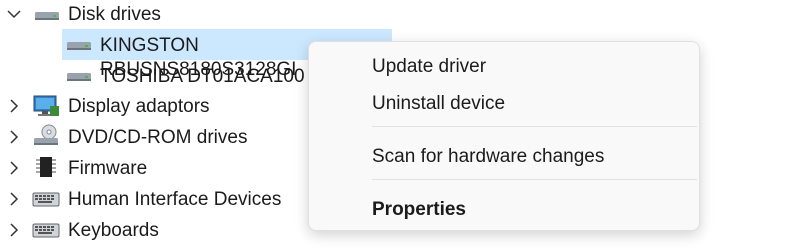 The width and height of the screenshot is (790, 250). I want to click on tree-item-human-interface-devices: Human Interface Devices, so click(174, 200).